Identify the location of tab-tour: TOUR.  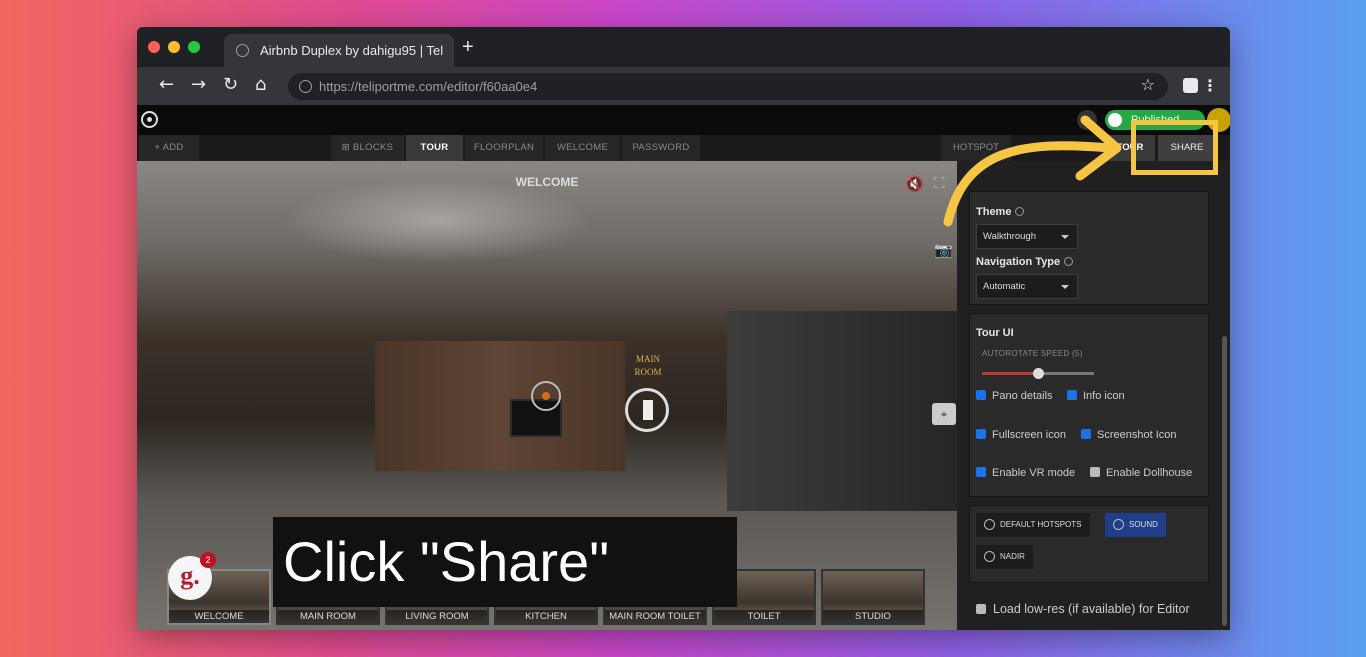
(434, 148).